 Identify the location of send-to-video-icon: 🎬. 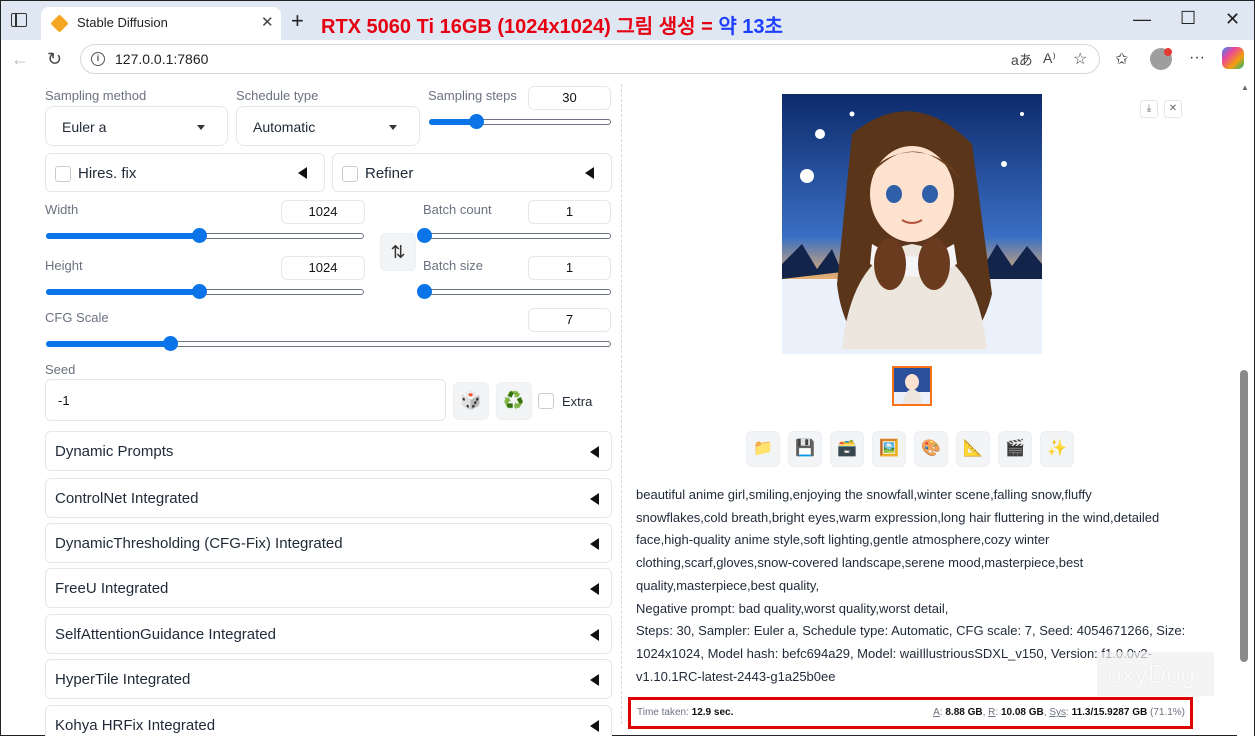
(1015, 449).